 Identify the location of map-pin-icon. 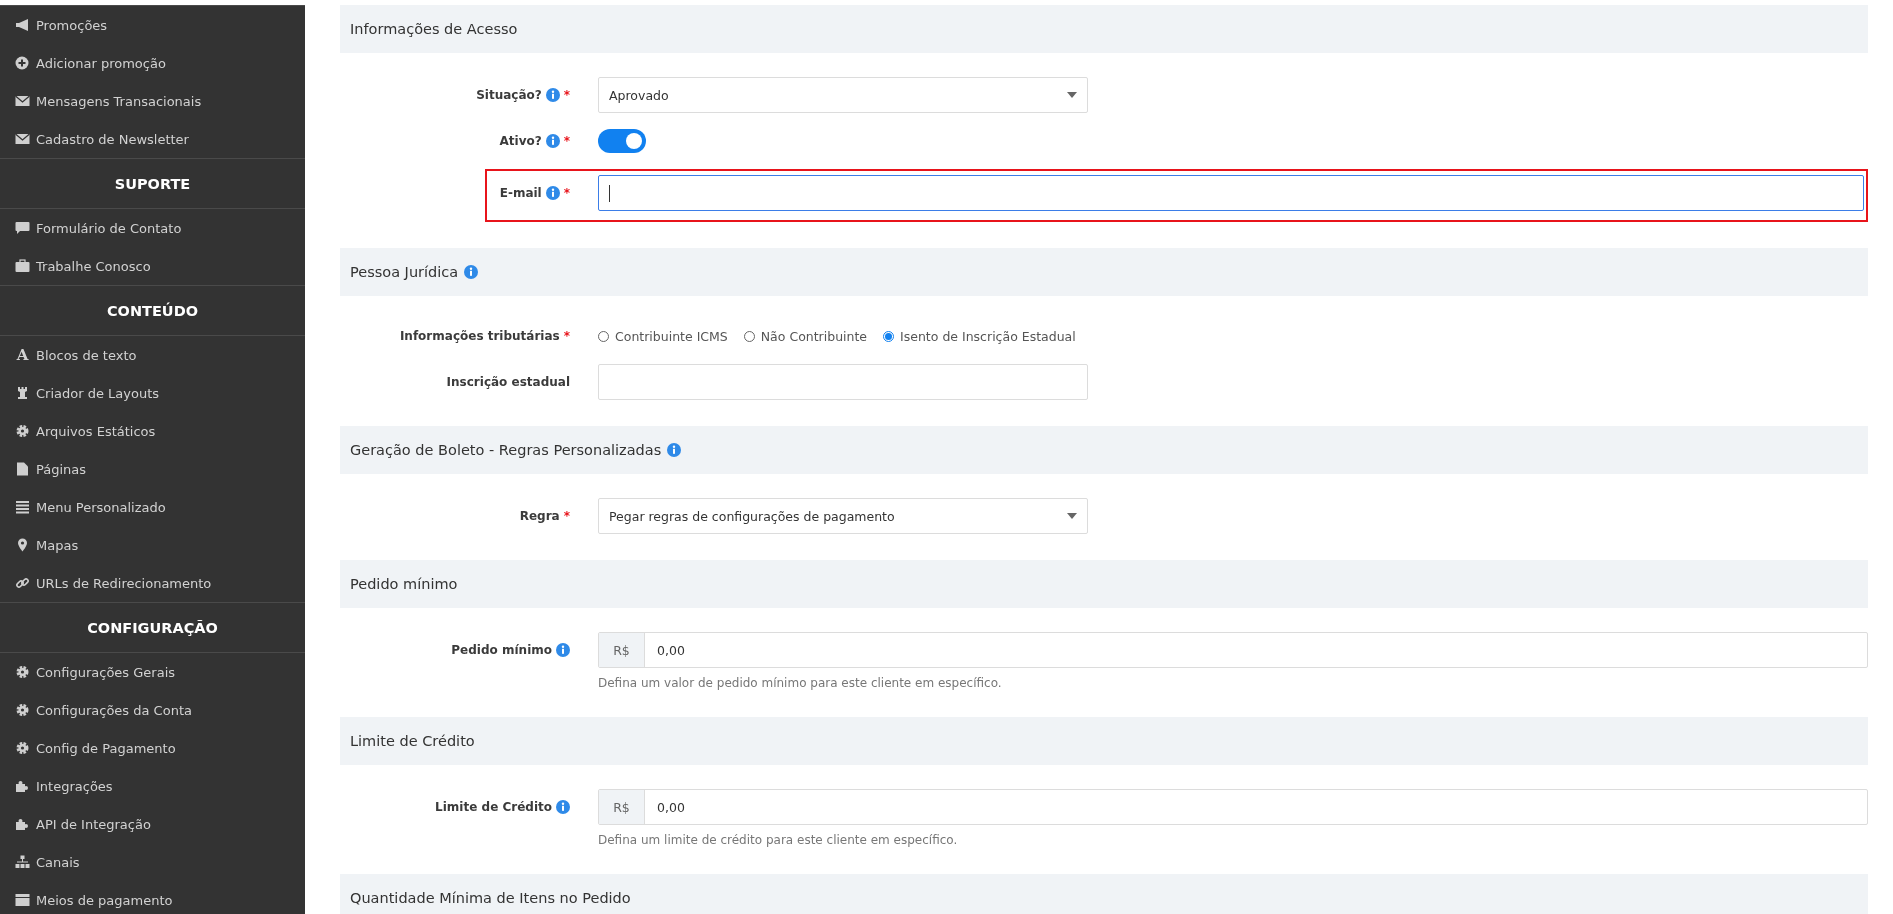
(22, 545).